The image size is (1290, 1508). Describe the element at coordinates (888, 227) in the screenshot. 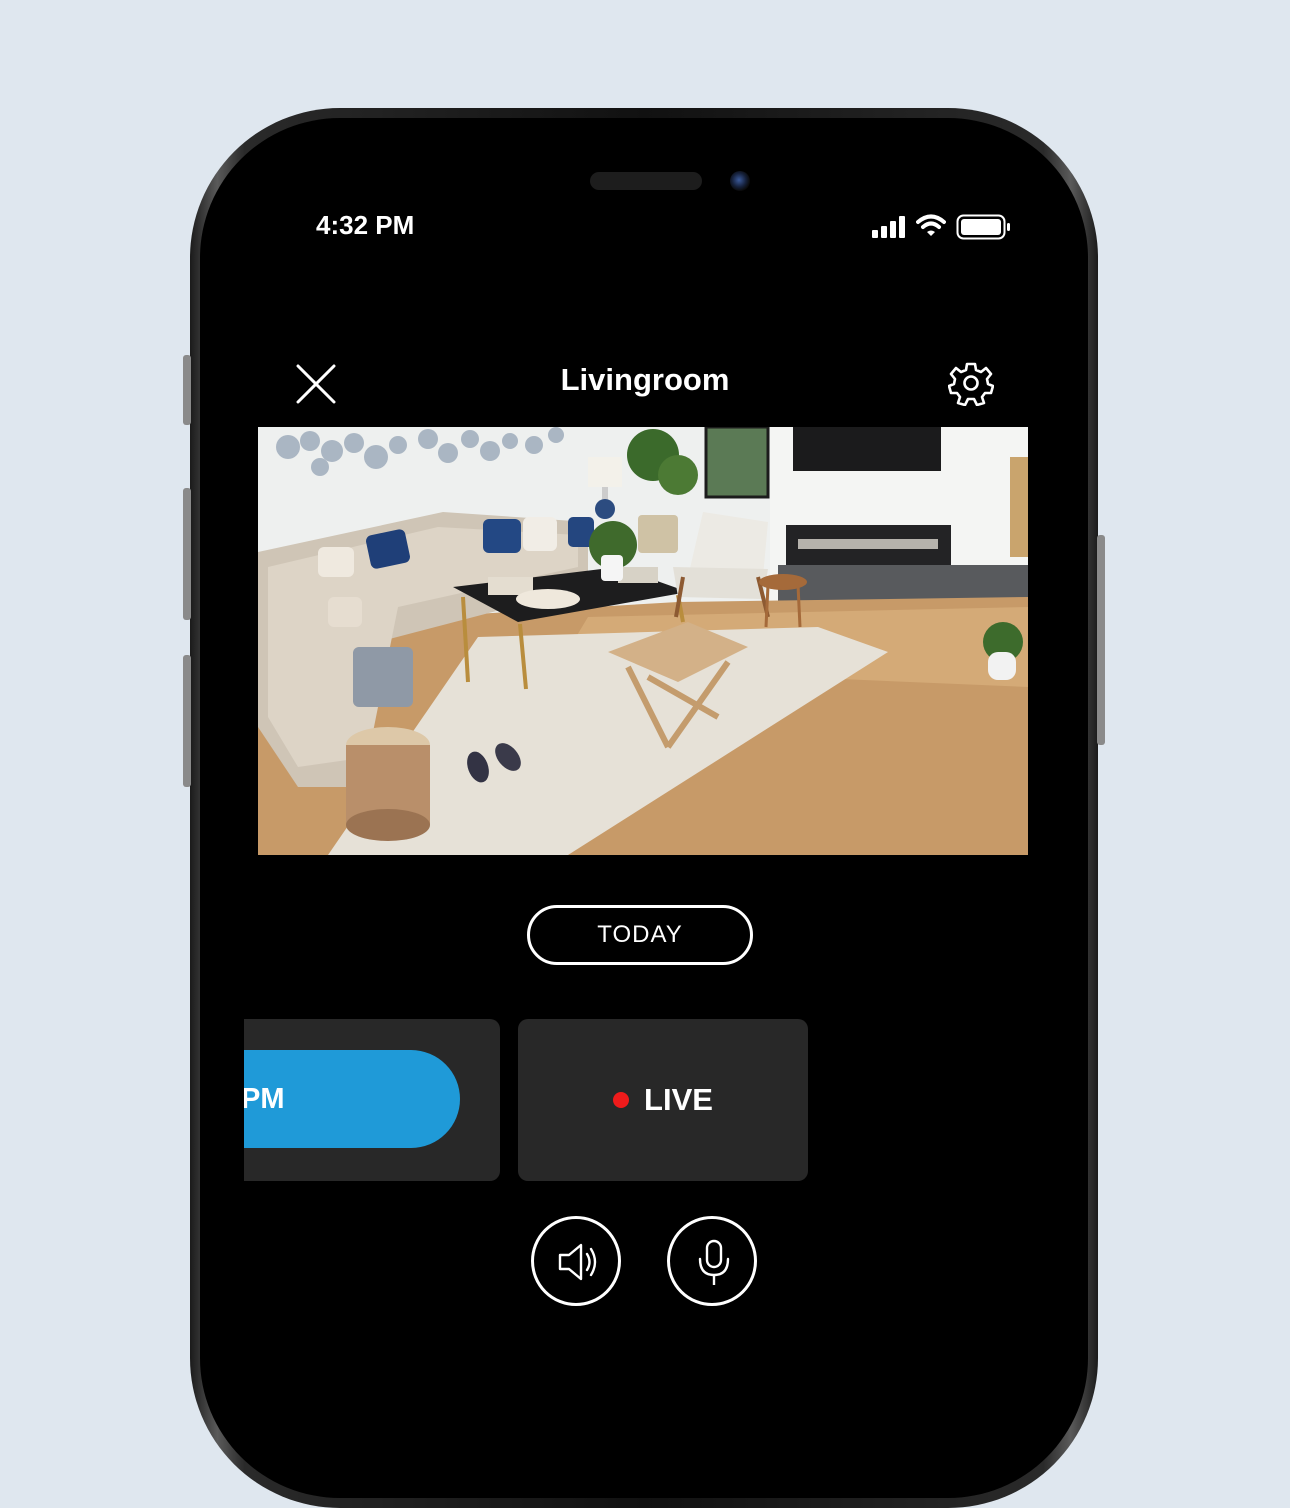

I see `signal-icon` at that location.